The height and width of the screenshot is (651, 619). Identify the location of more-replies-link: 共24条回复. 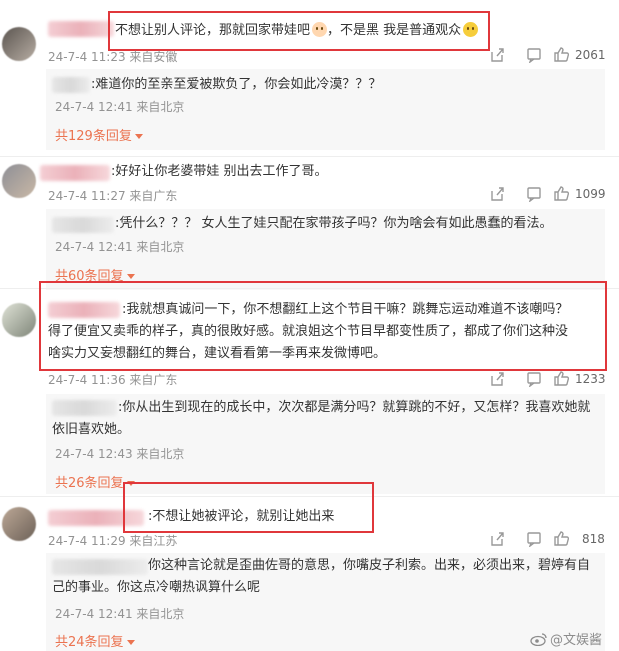
(95, 640).